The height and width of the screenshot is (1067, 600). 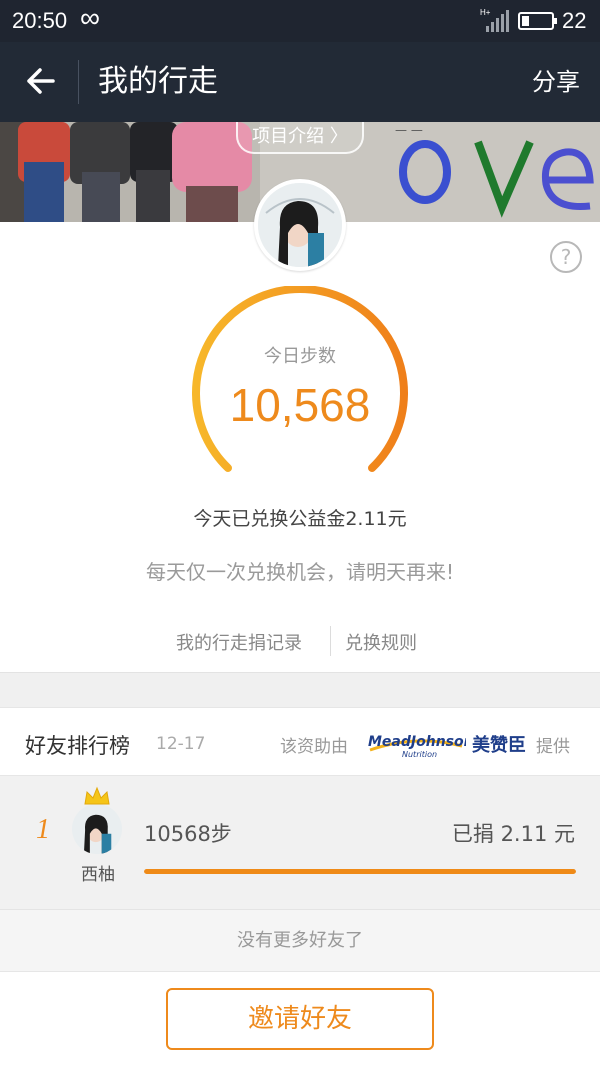 I want to click on back-icon, so click(x=39, y=81).